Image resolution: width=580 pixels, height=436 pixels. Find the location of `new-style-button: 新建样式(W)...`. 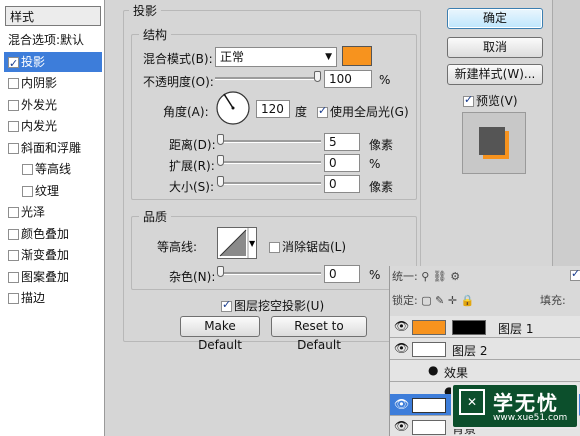

new-style-button: 新建样式(W)... is located at coordinates (495, 74).